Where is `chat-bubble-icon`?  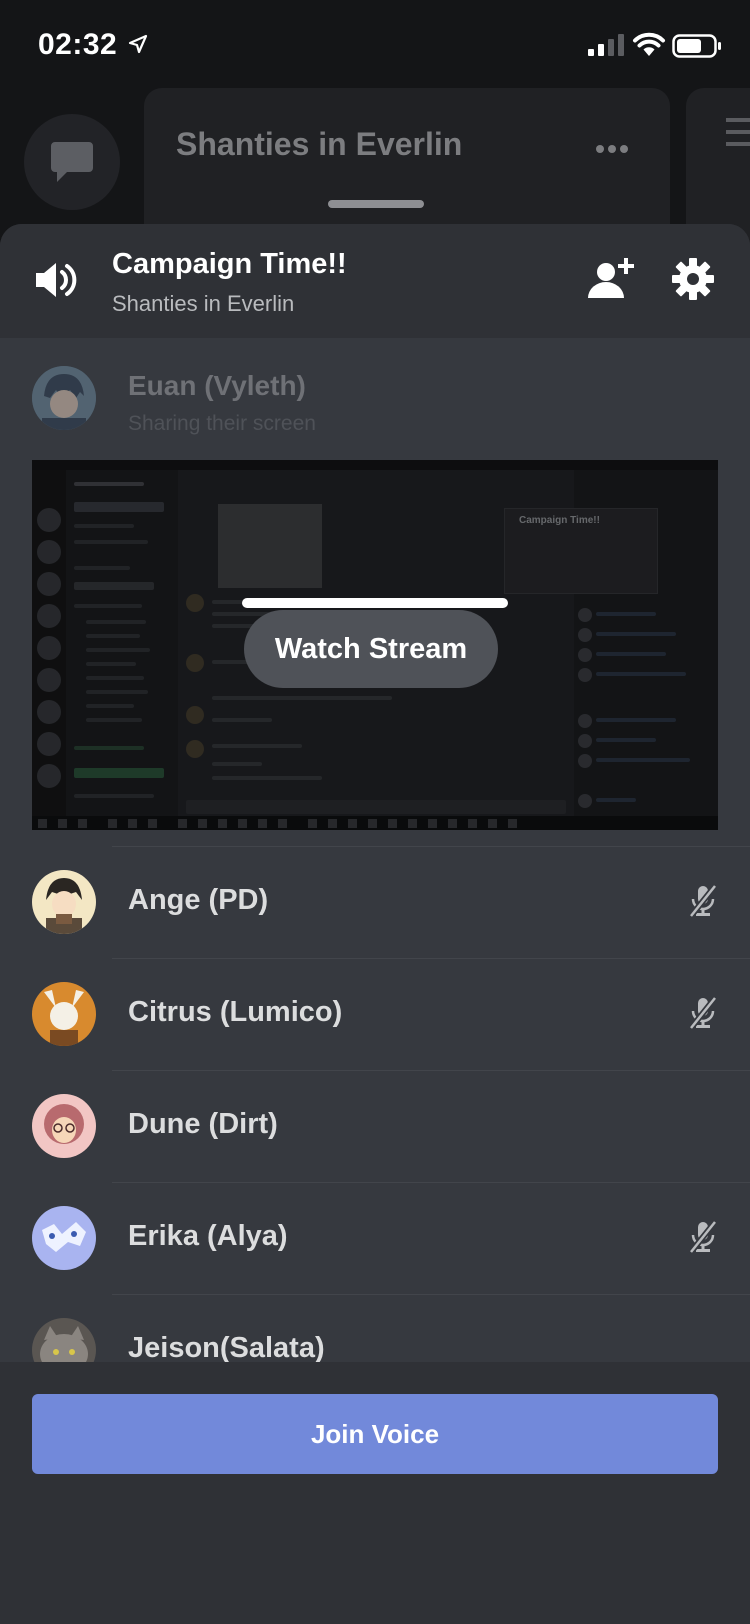
chat-bubble-icon is located at coordinates (72, 162).